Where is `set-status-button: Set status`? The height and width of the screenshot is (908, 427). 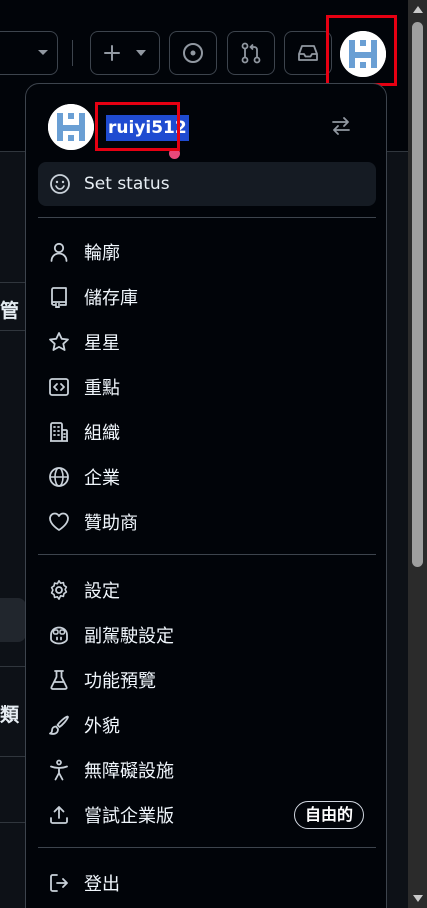 set-status-button: Set status is located at coordinates (207, 184).